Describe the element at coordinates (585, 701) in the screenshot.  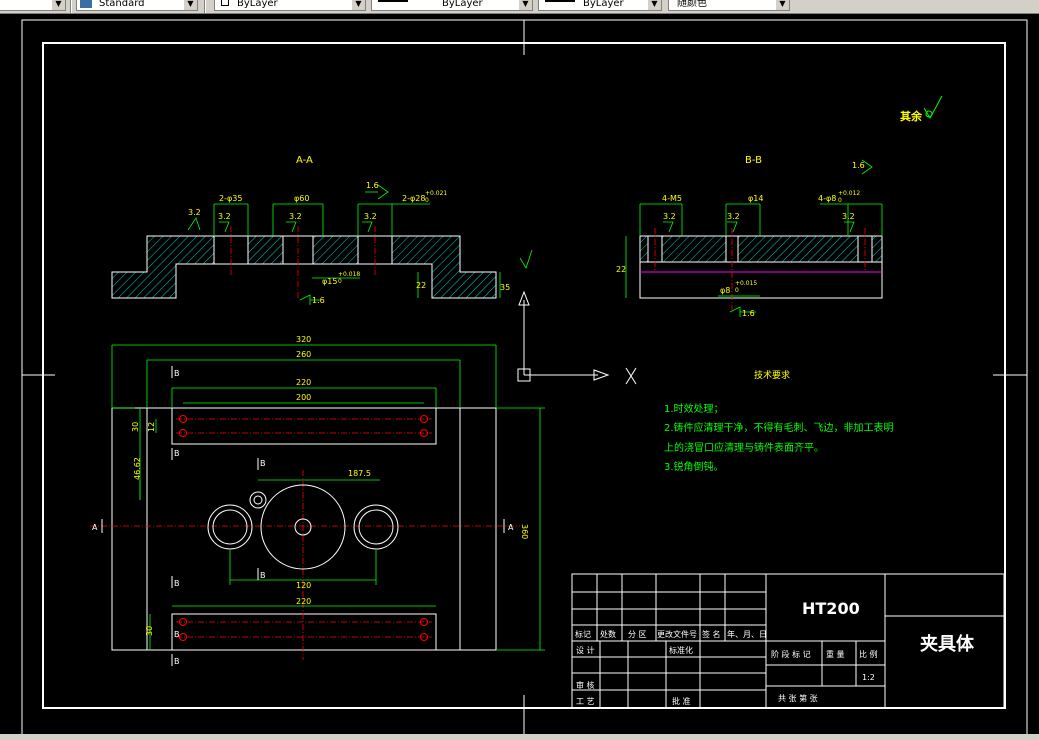
I see `row-process: 工 艺` at that location.